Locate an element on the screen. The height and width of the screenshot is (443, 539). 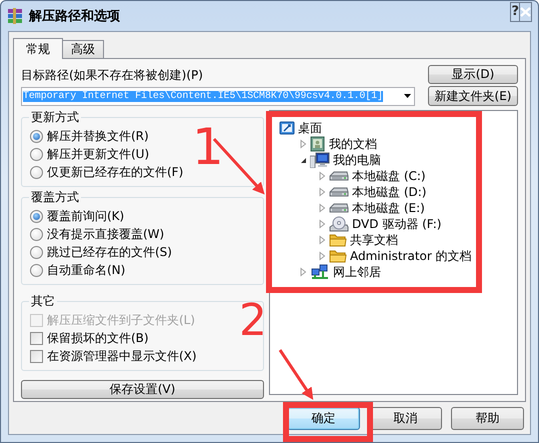
option-label: 解压并更新文件(U) is located at coordinates (98, 154).